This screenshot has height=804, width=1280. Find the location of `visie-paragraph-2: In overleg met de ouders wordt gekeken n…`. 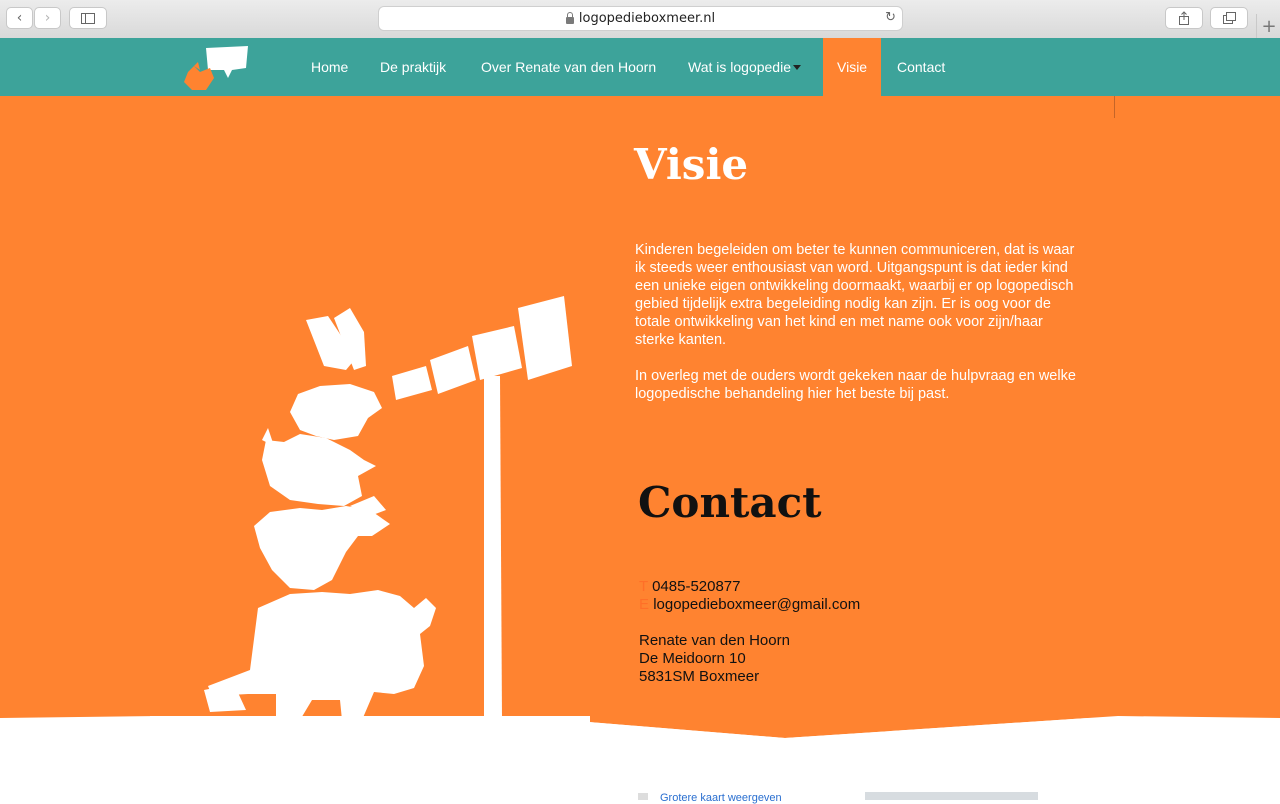

visie-paragraph-2: In overleg met de ouders wordt gekeken n… is located at coordinates (855, 385).